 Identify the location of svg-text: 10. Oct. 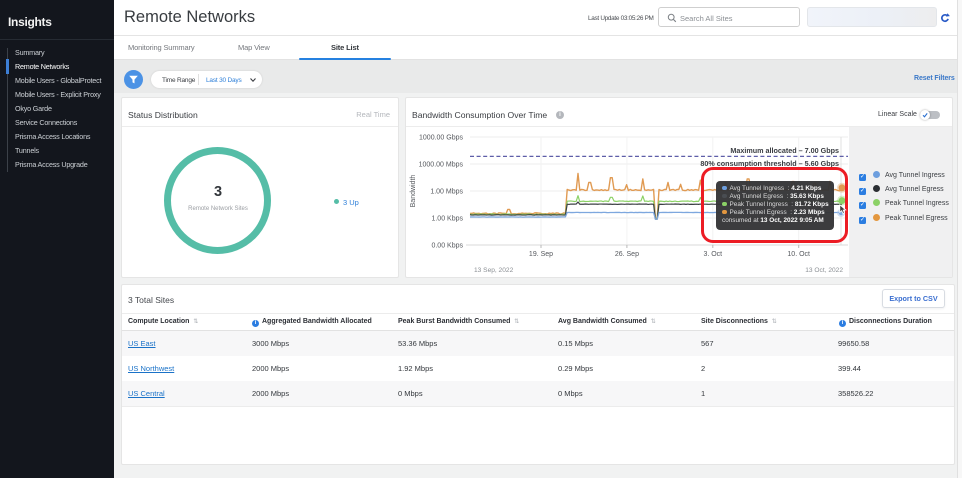
(798, 254).